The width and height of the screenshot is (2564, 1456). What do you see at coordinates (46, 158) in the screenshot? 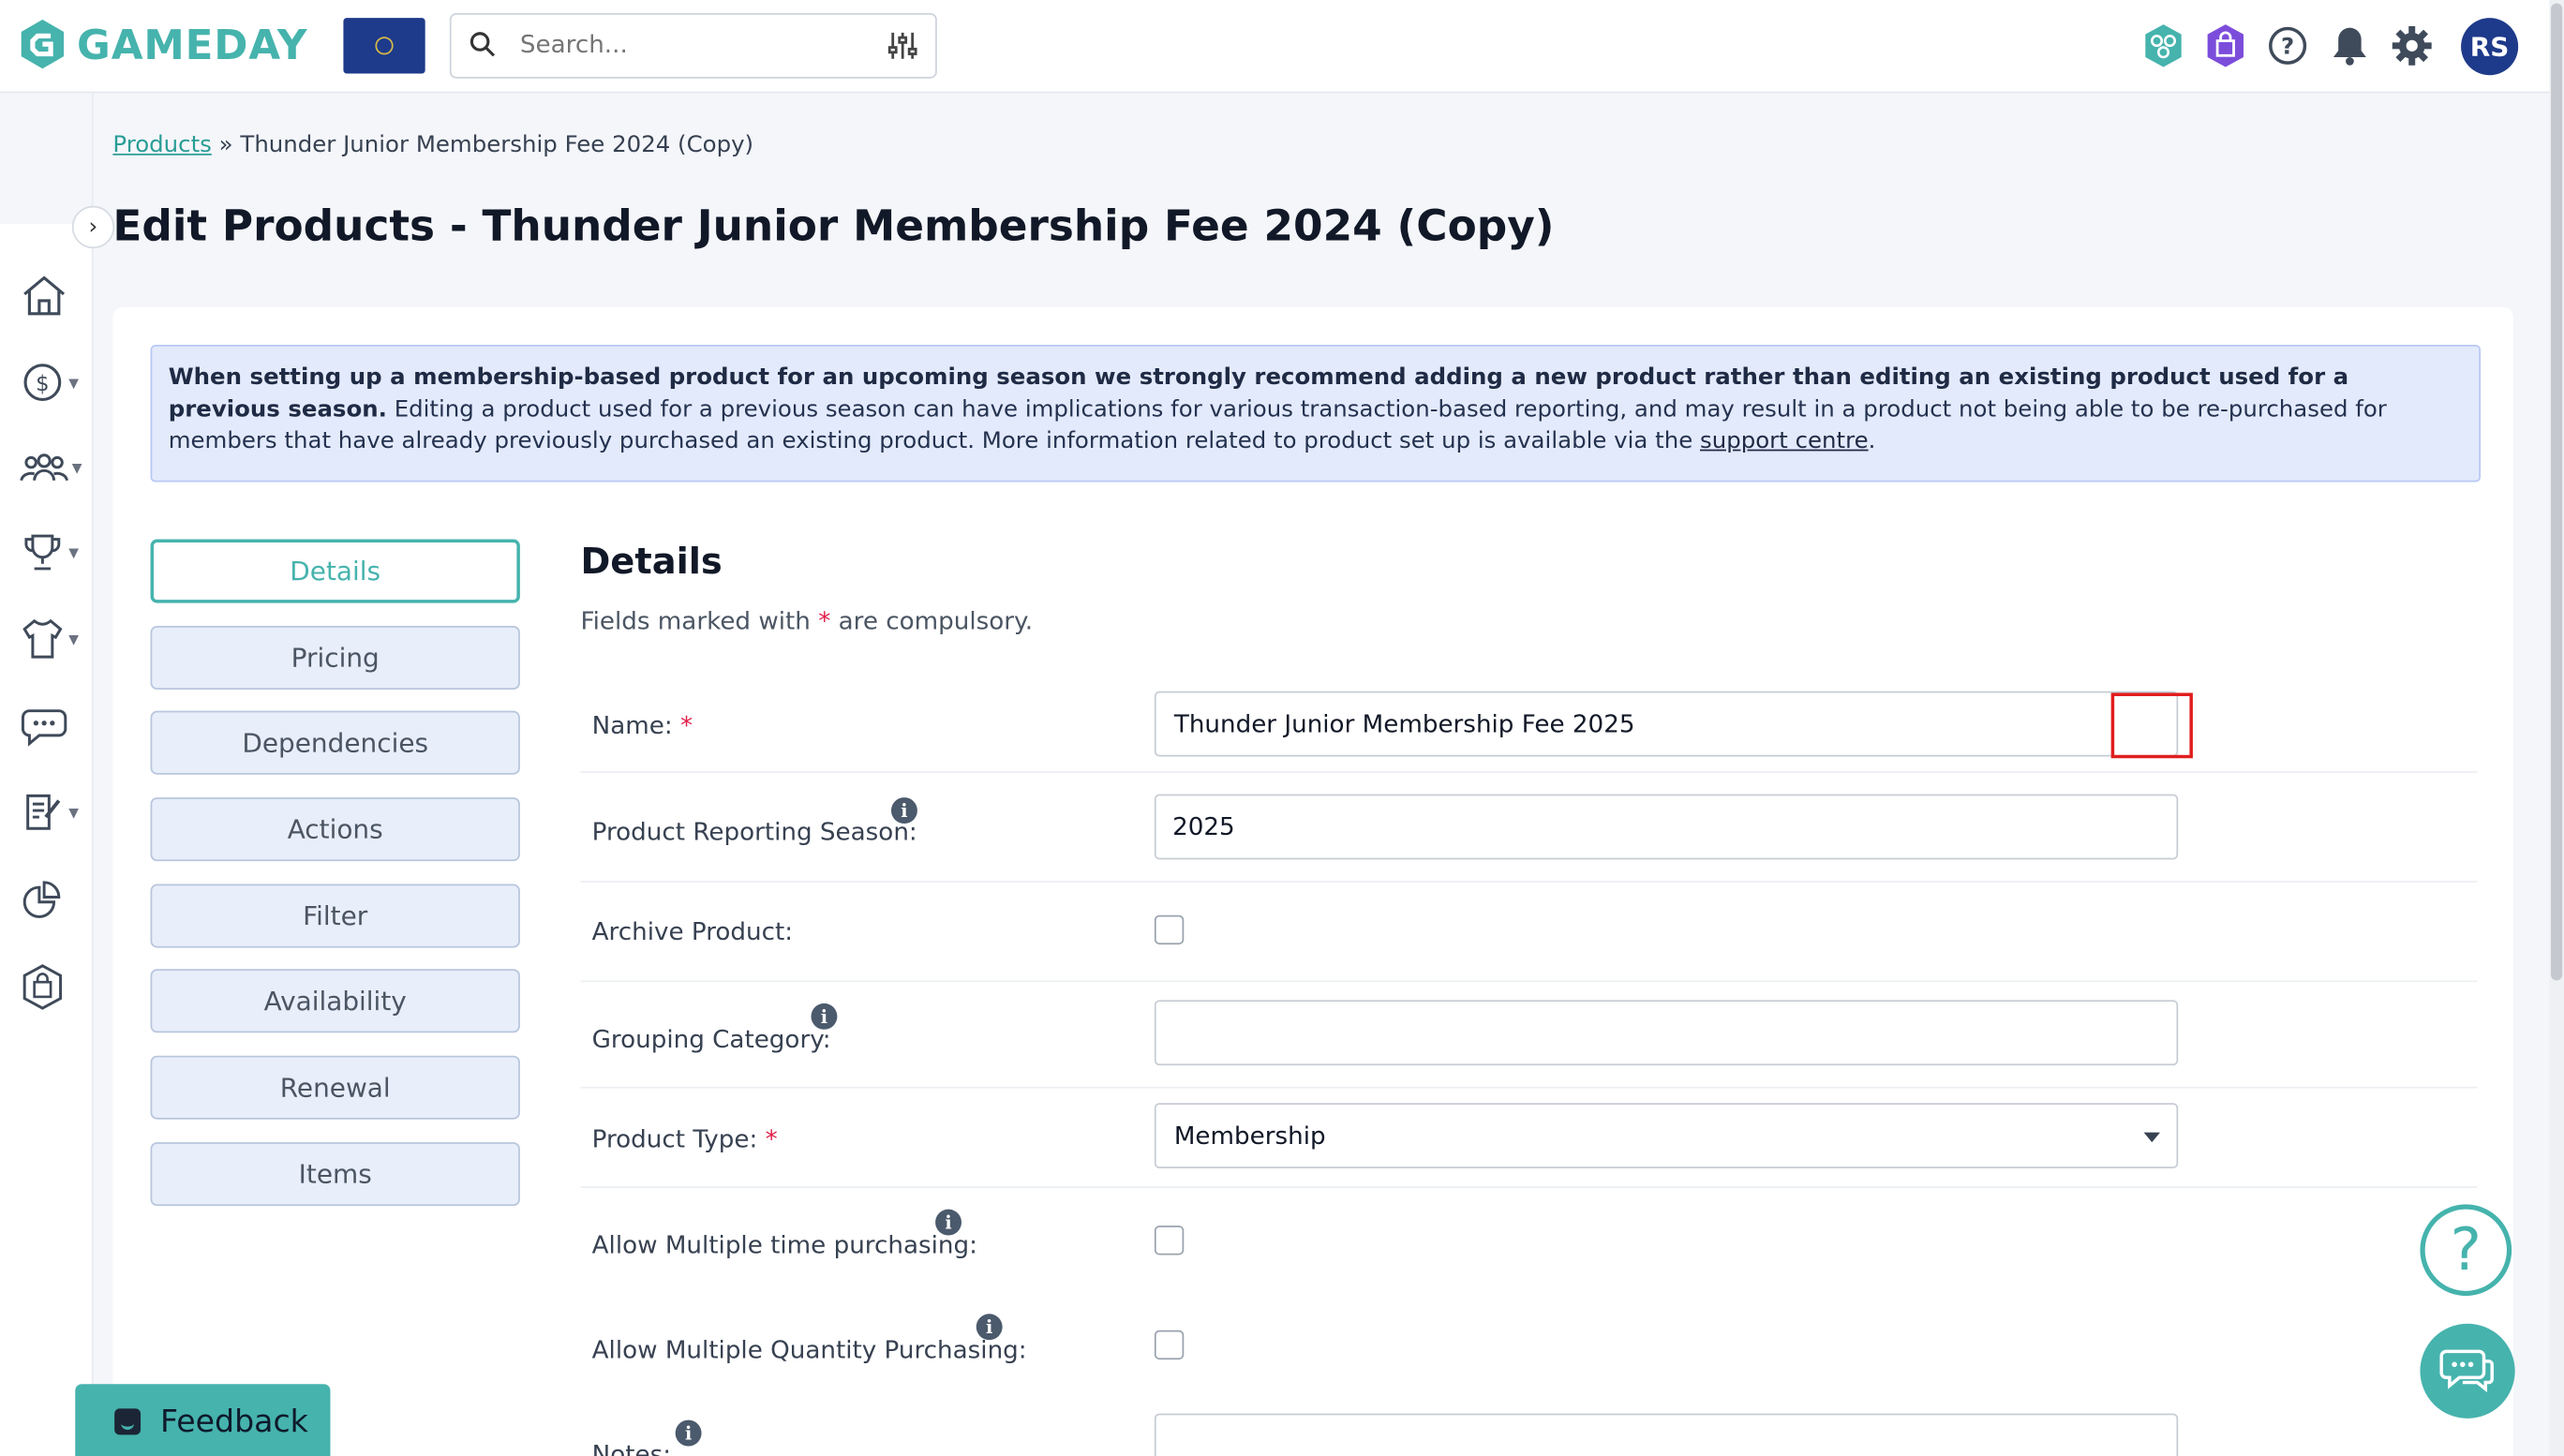
I see `left-nav-spacer` at bounding box center [46, 158].